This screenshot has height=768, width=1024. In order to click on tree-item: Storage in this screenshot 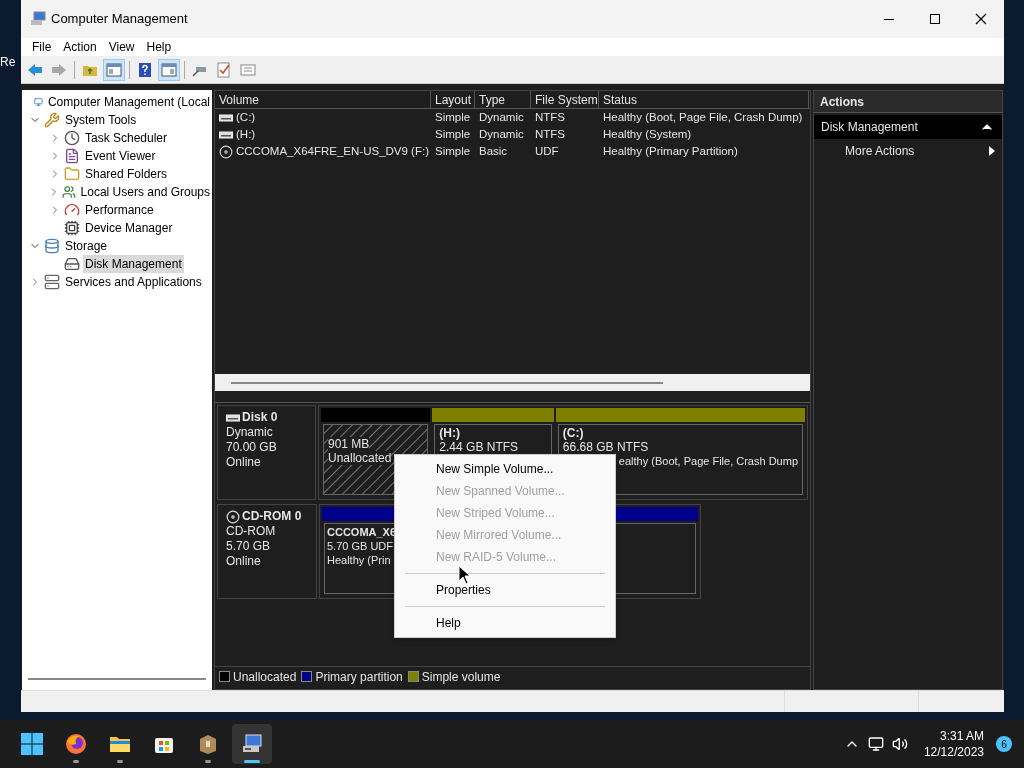, I will do `click(86, 246)`.